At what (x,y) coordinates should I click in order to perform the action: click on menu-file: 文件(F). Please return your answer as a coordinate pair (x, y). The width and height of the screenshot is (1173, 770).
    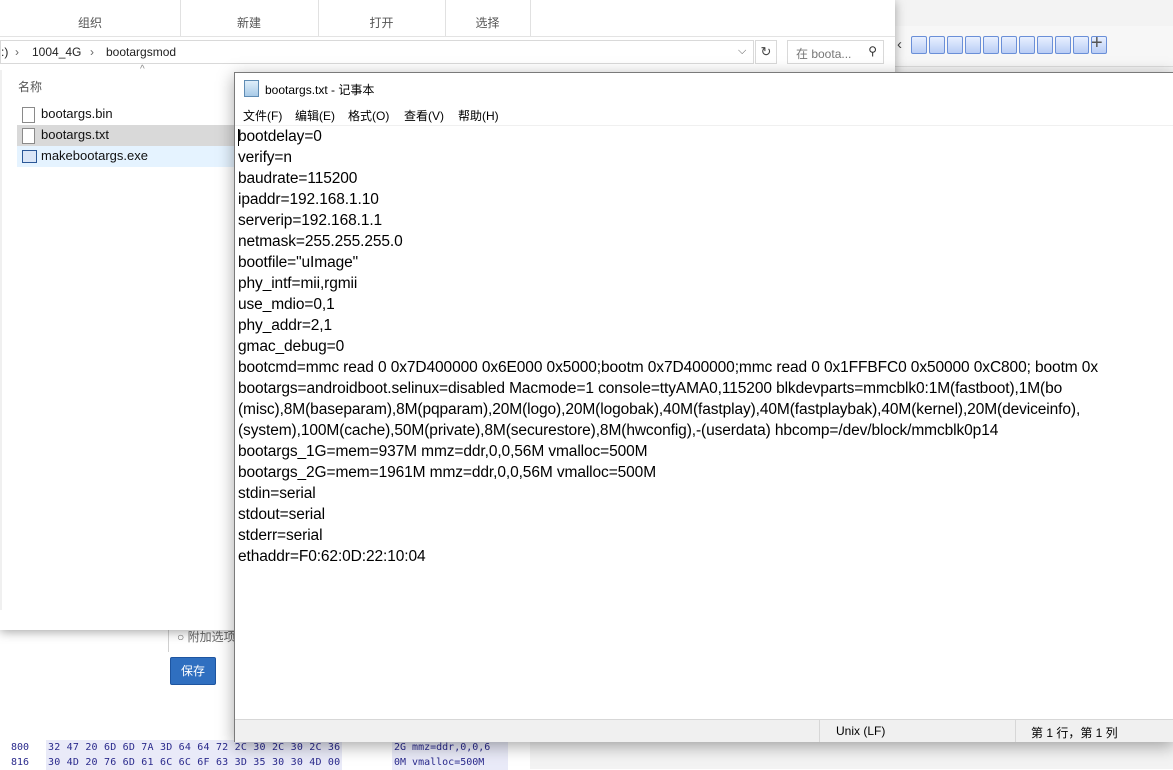
    Looking at the image, I should click on (262, 115).